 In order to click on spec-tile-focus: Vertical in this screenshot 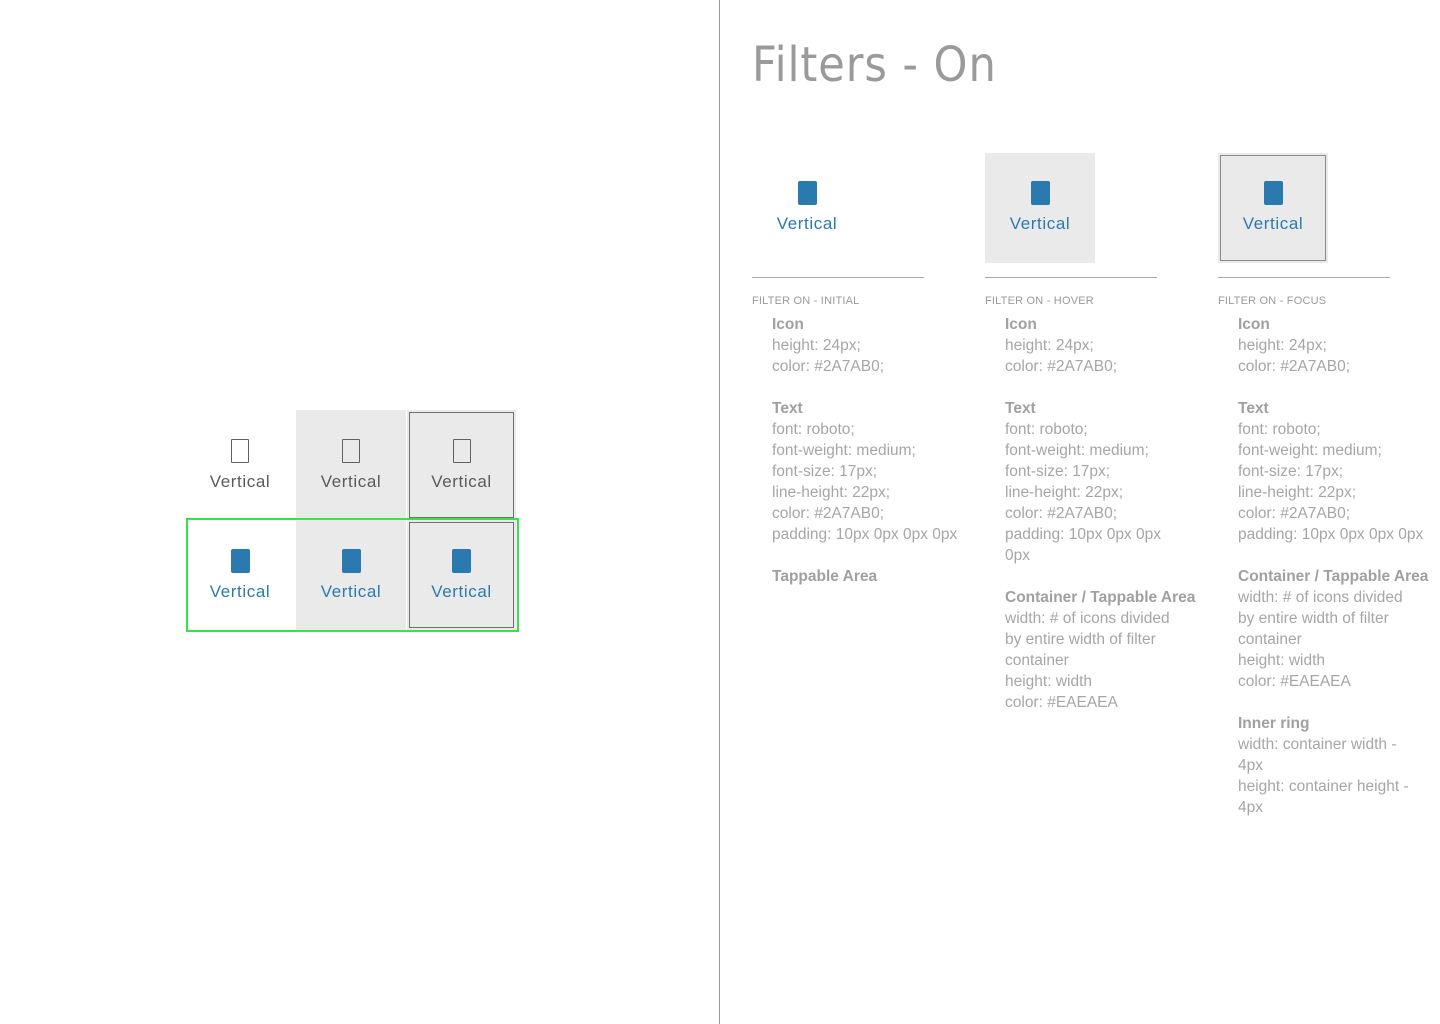, I will do `click(1273, 208)`.